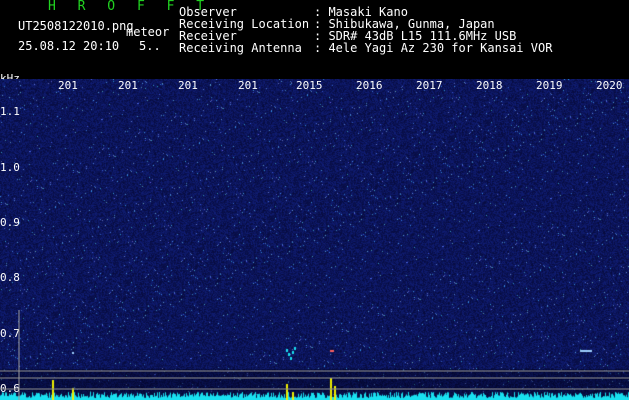 The image size is (629, 400). Describe the element at coordinates (609, 85) in the screenshot. I see `time-label: 2020` at that location.